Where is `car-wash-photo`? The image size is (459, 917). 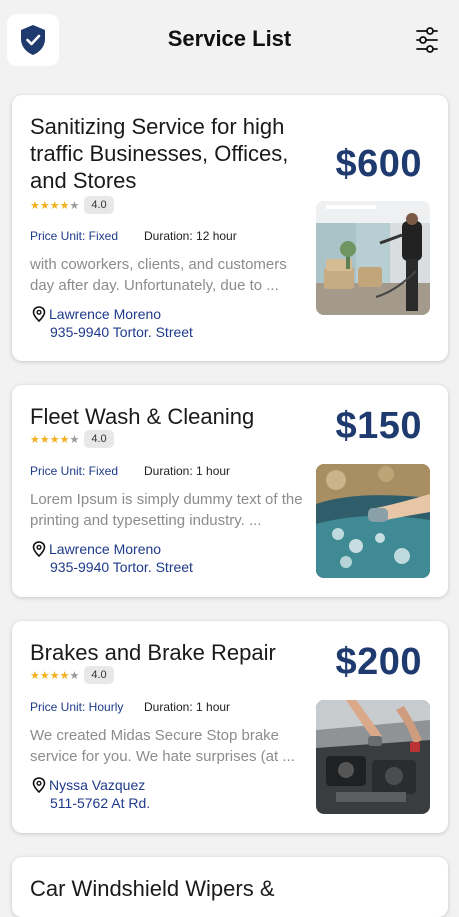
car-wash-photo is located at coordinates (373, 521).